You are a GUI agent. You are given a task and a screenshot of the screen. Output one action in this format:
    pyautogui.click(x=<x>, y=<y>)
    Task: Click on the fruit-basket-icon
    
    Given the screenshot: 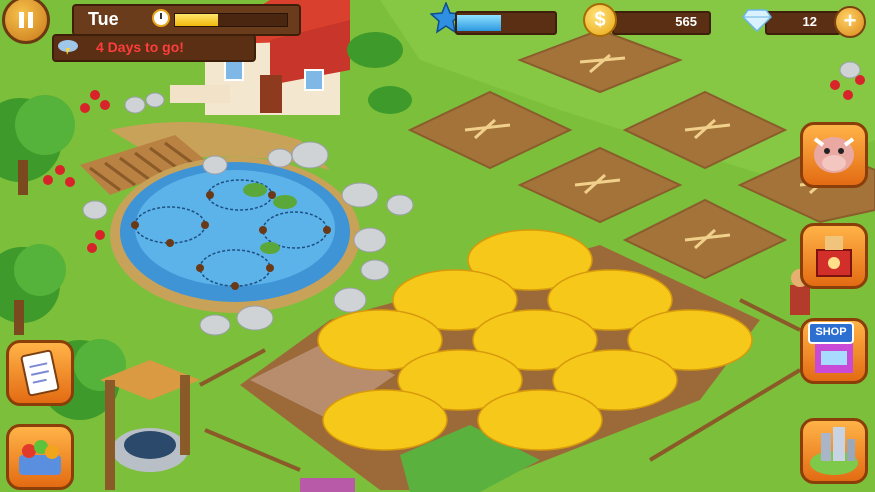 What is the action you would take?
    pyautogui.click(x=40, y=457)
    